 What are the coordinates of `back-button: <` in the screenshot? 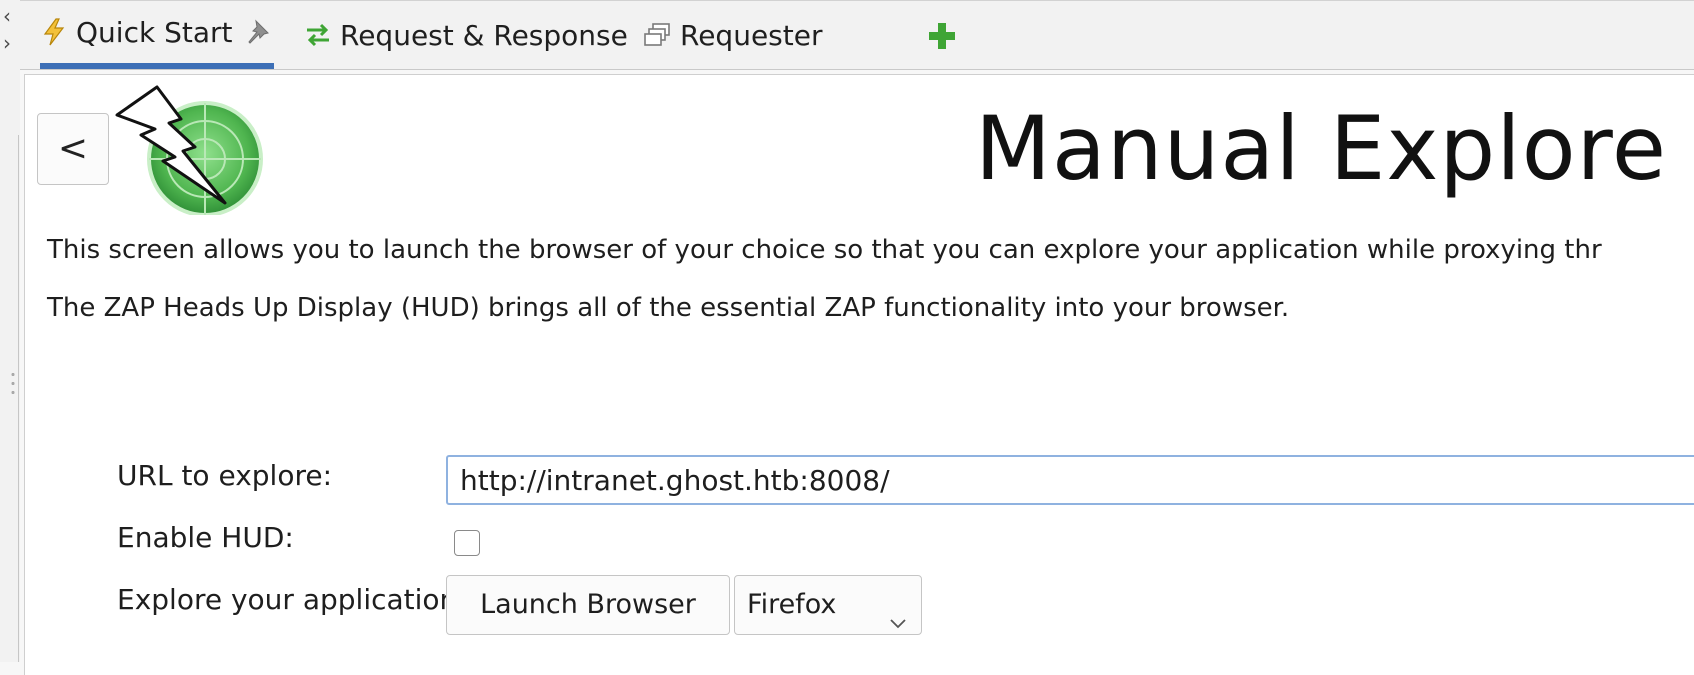 It's located at (73, 149).